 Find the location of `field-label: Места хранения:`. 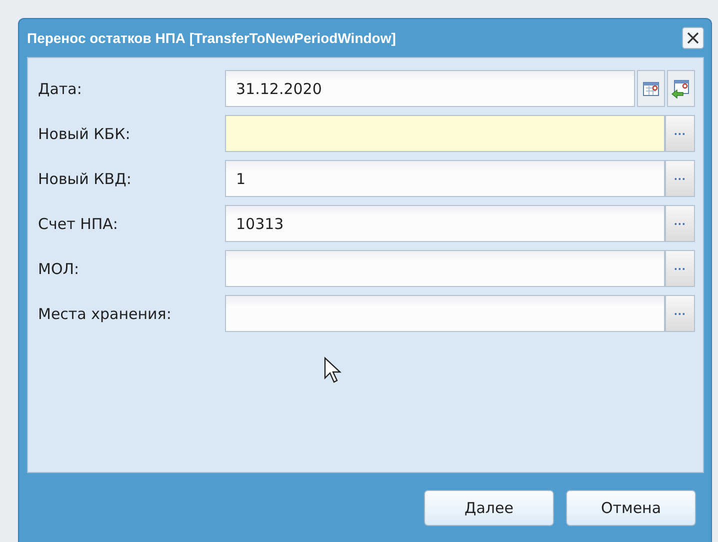

field-label: Места хранения: is located at coordinates (105, 313).